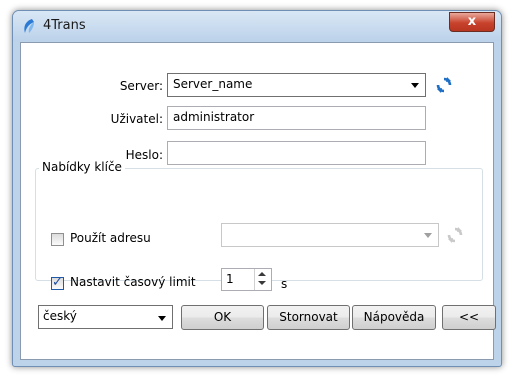  What do you see at coordinates (82, 167) in the screenshot?
I see `key-offers-title: Nabídky klíče` at bounding box center [82, 167].